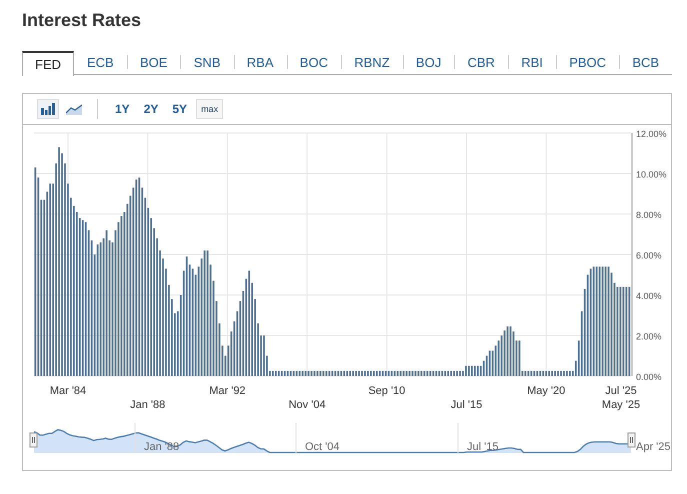 The image size is (687, 494). I want to click on axis-label: Nov '04, so click(307, 405).